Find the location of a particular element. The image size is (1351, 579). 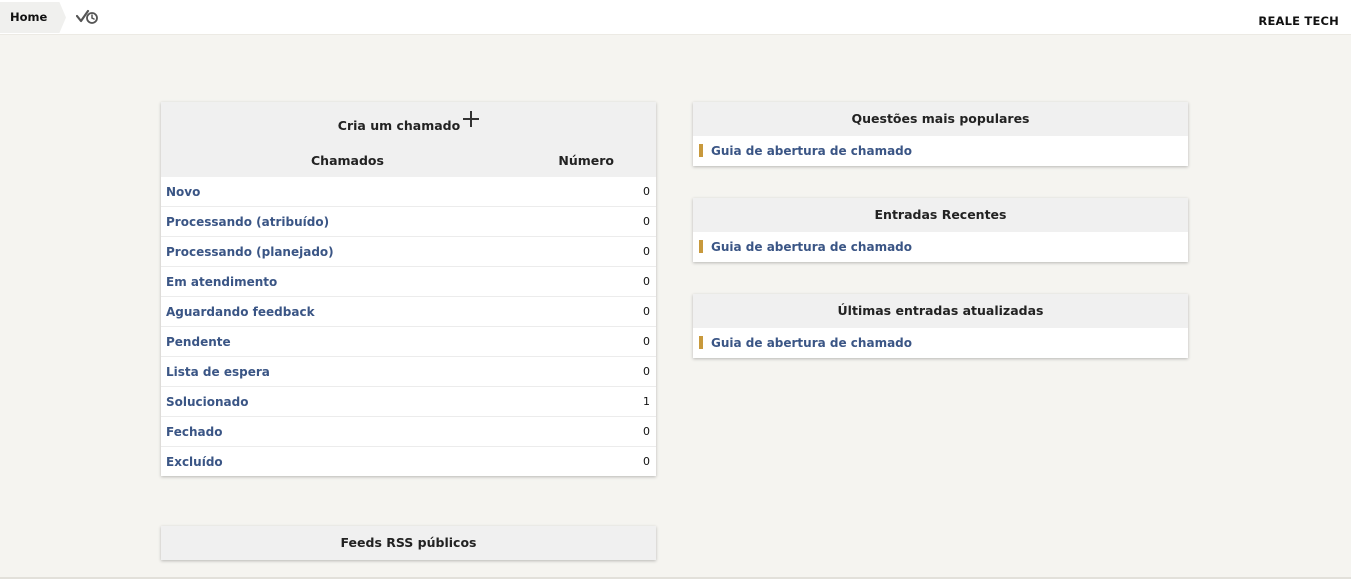

check-clock-icon is located at coordinates (88, 17).